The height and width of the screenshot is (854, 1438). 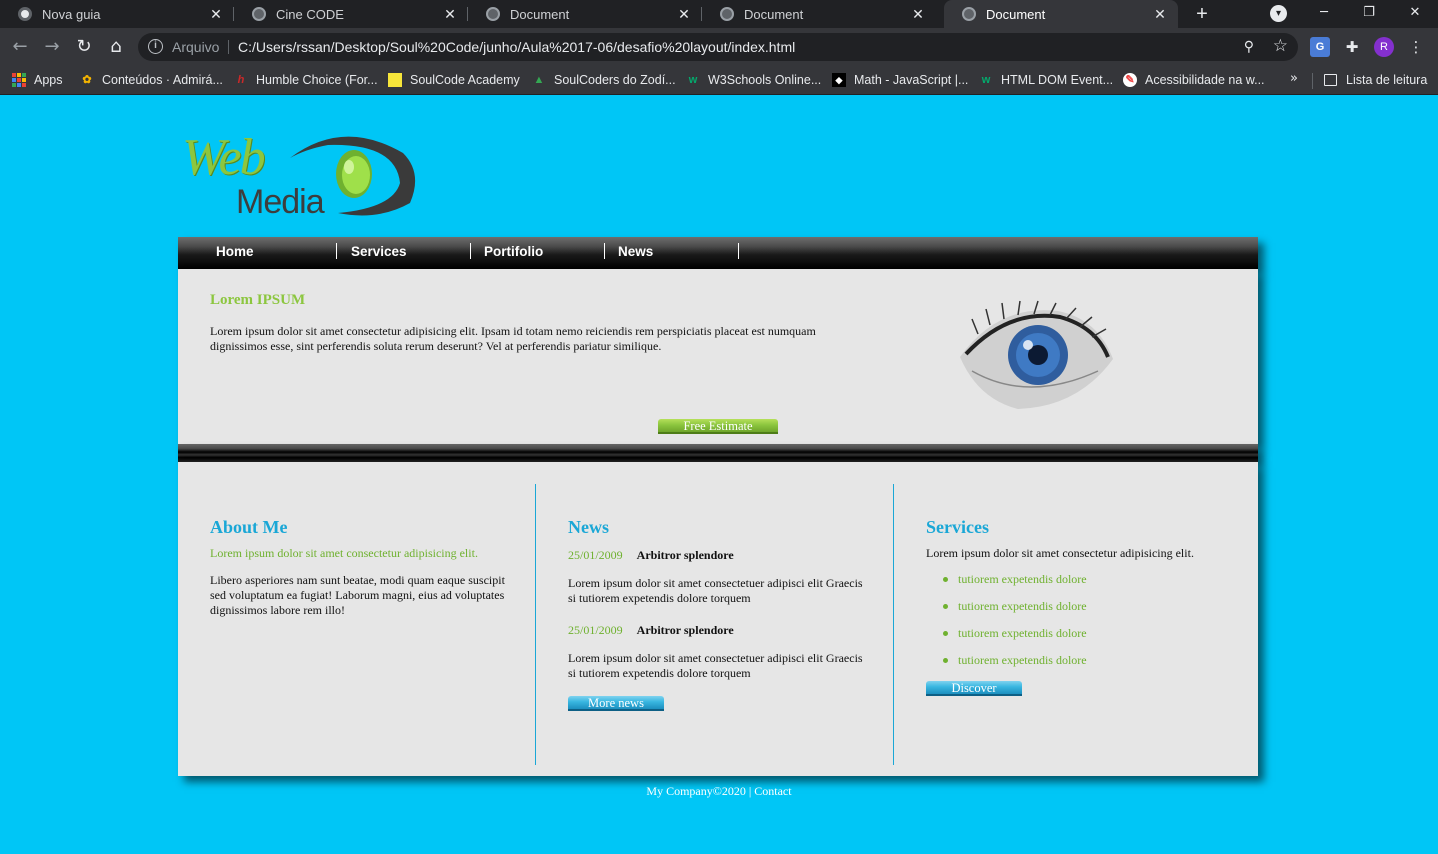 What do you see at coordinates (588, 527) in the screenshot?
I see `news-title: News` at bounding box center [588, 527].